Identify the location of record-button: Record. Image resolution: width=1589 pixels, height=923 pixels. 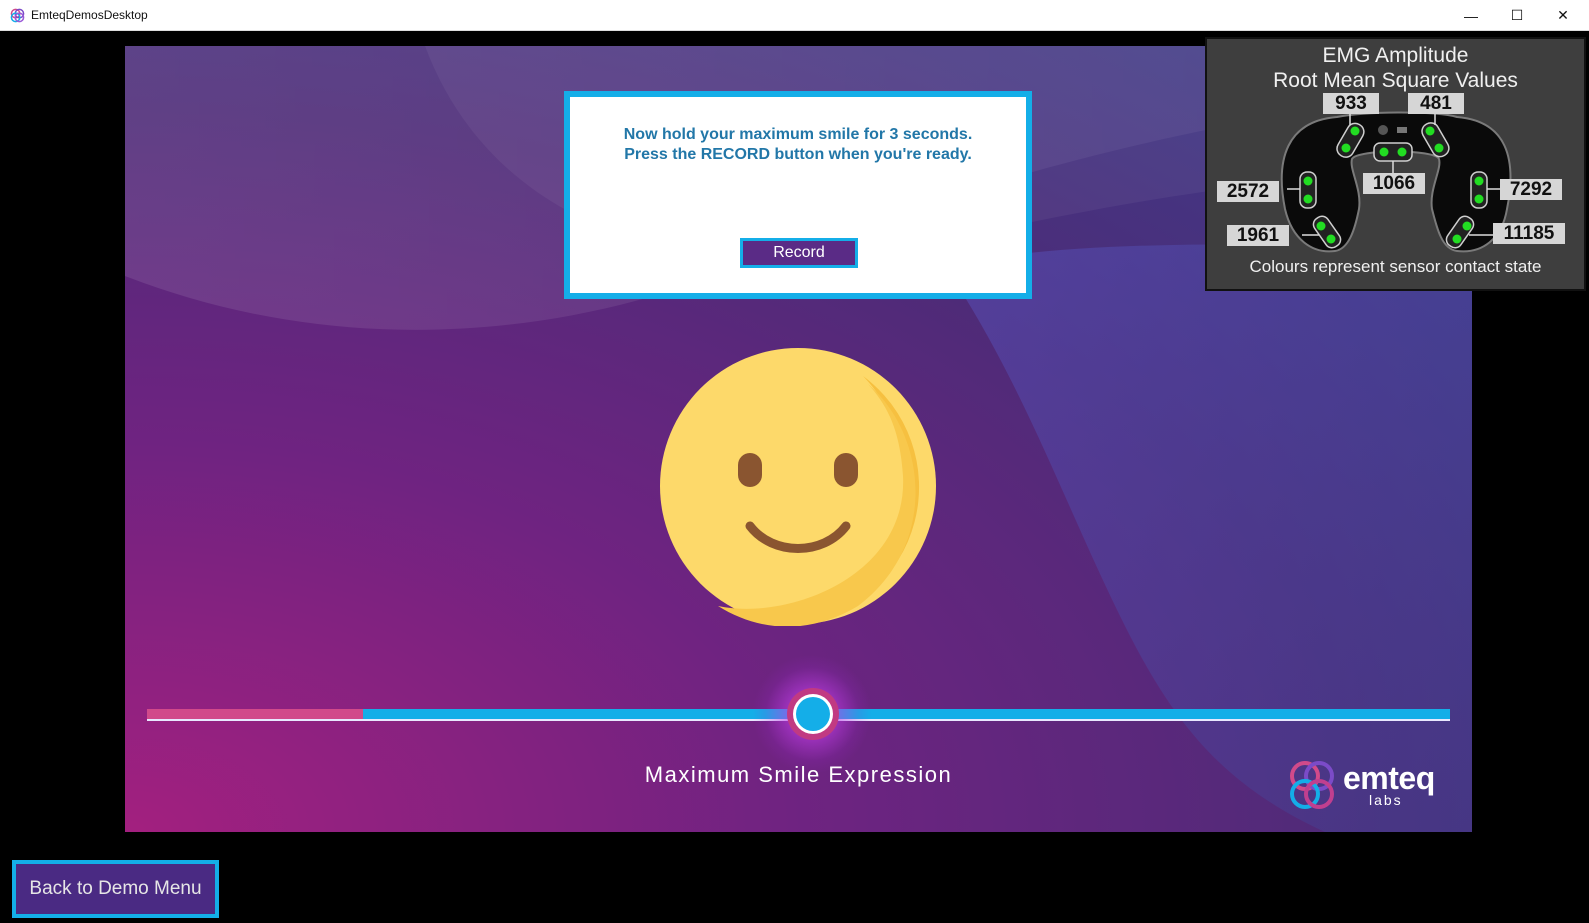
(799, 253).